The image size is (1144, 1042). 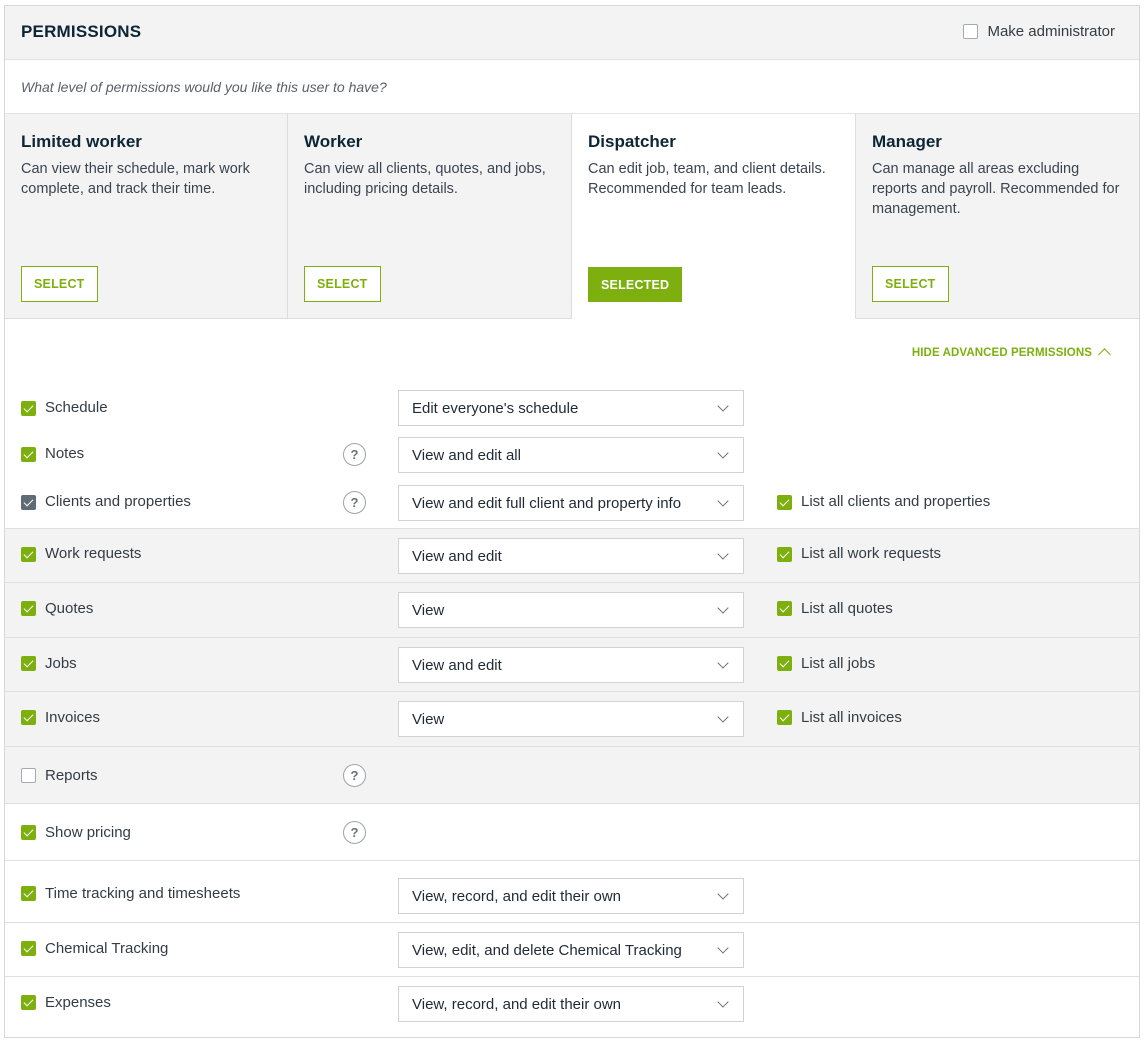 I want to click on checkbox-icon, so click(x=971, y=31).